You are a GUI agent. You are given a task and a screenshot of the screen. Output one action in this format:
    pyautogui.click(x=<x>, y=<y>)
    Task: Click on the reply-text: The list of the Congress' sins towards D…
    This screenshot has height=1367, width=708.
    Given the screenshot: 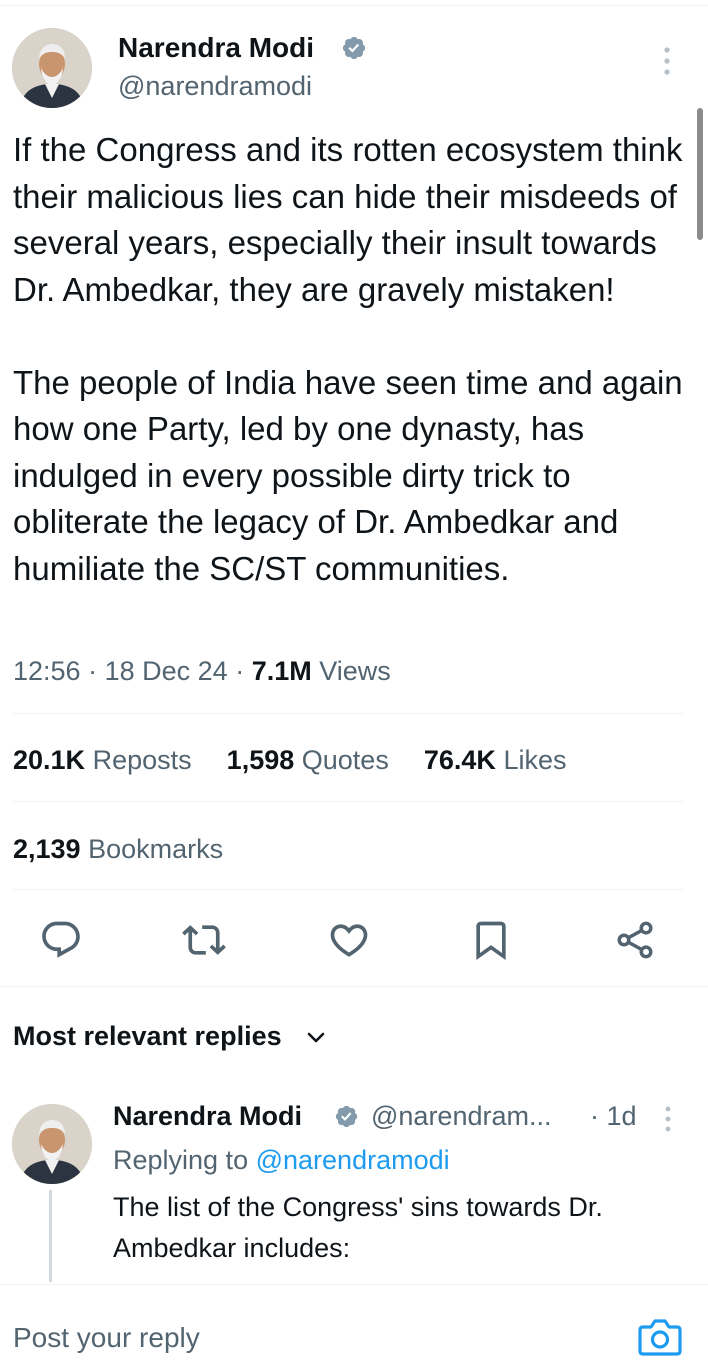 What is the action you would take?
    pyautogui.click(x=358, y=1227)
    